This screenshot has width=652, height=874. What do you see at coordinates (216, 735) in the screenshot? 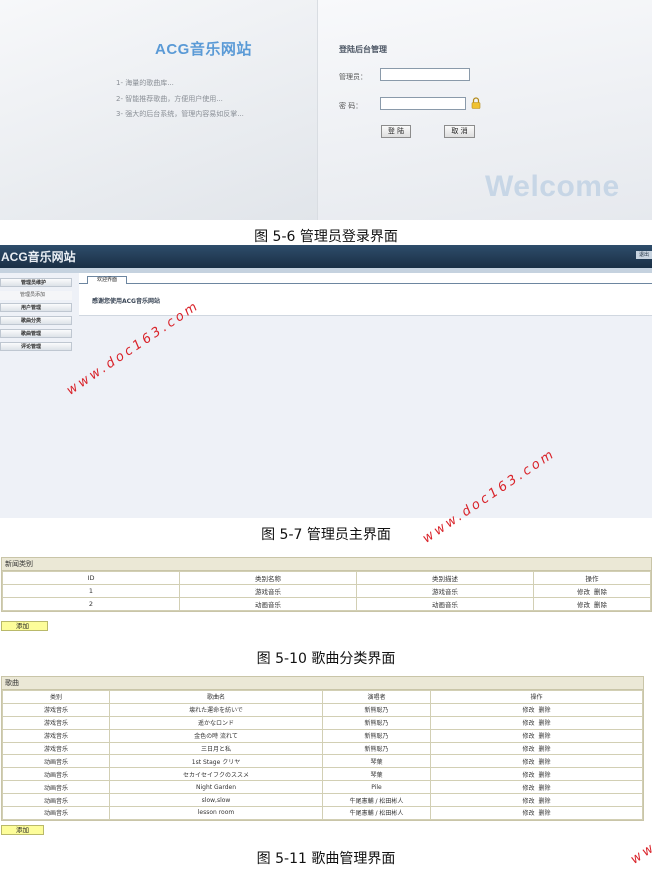
I see `cell-song-name: 金色の時 流れて` at bounding box center [216, 735].